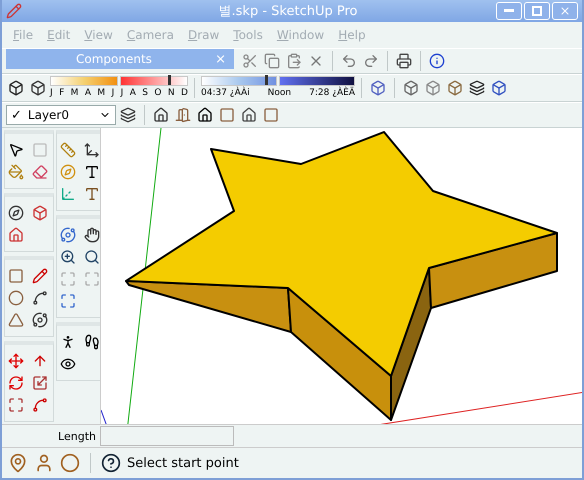 The width and height of the screenshot is (584, 480). What do you see at coordinates (16, 213) in the screenshot?
I see `compass-icon` at bounding box center [16, 213].